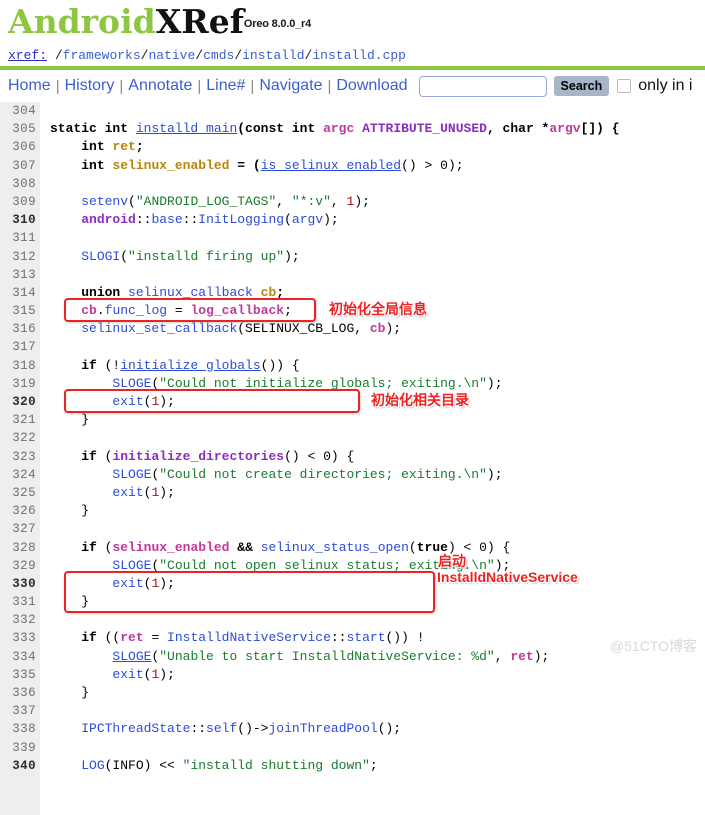  What do you see at coordinates (18, 729) in the screenshot?
I see `line-number: 338` at bounding box center [18, 729].